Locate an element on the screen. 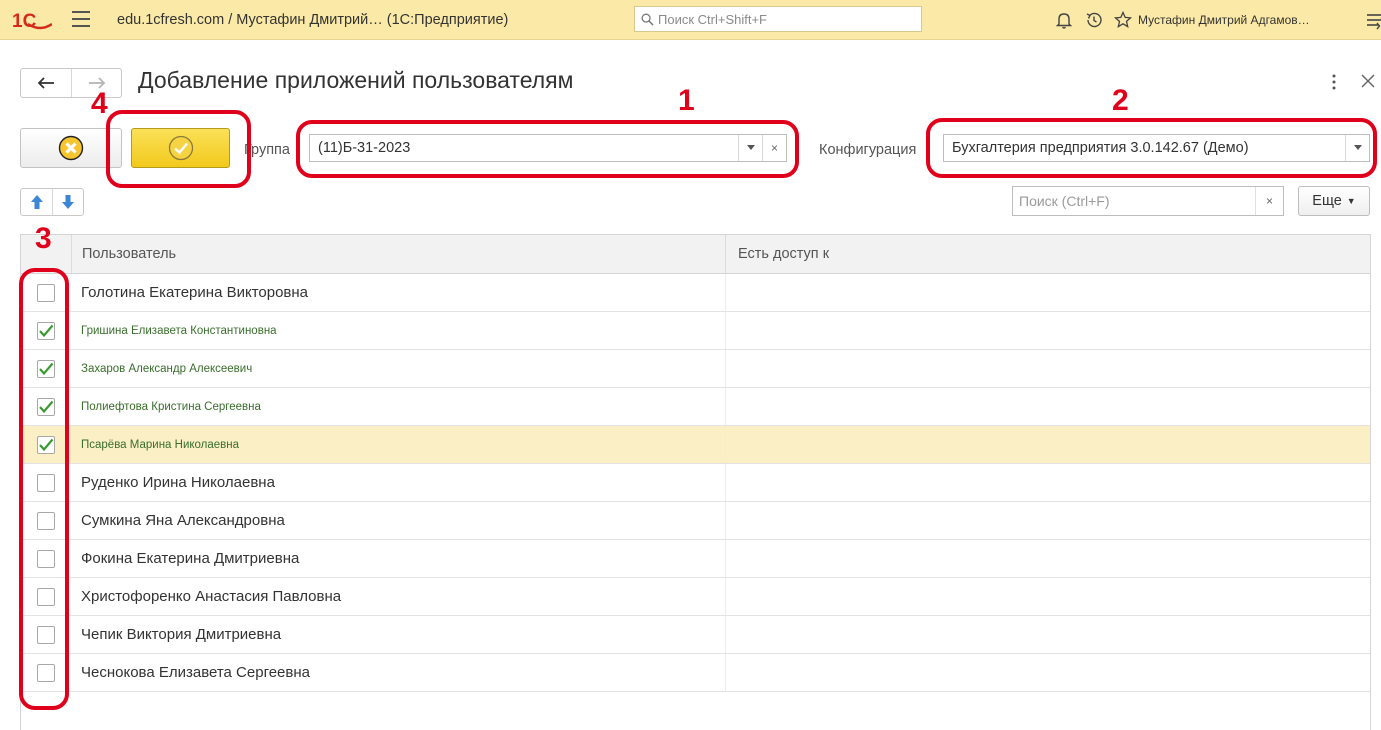 The image size is (1381, 730). row-user-name: Чеснокова Елизавета Сергеевна is located at coordinates (195, 672).